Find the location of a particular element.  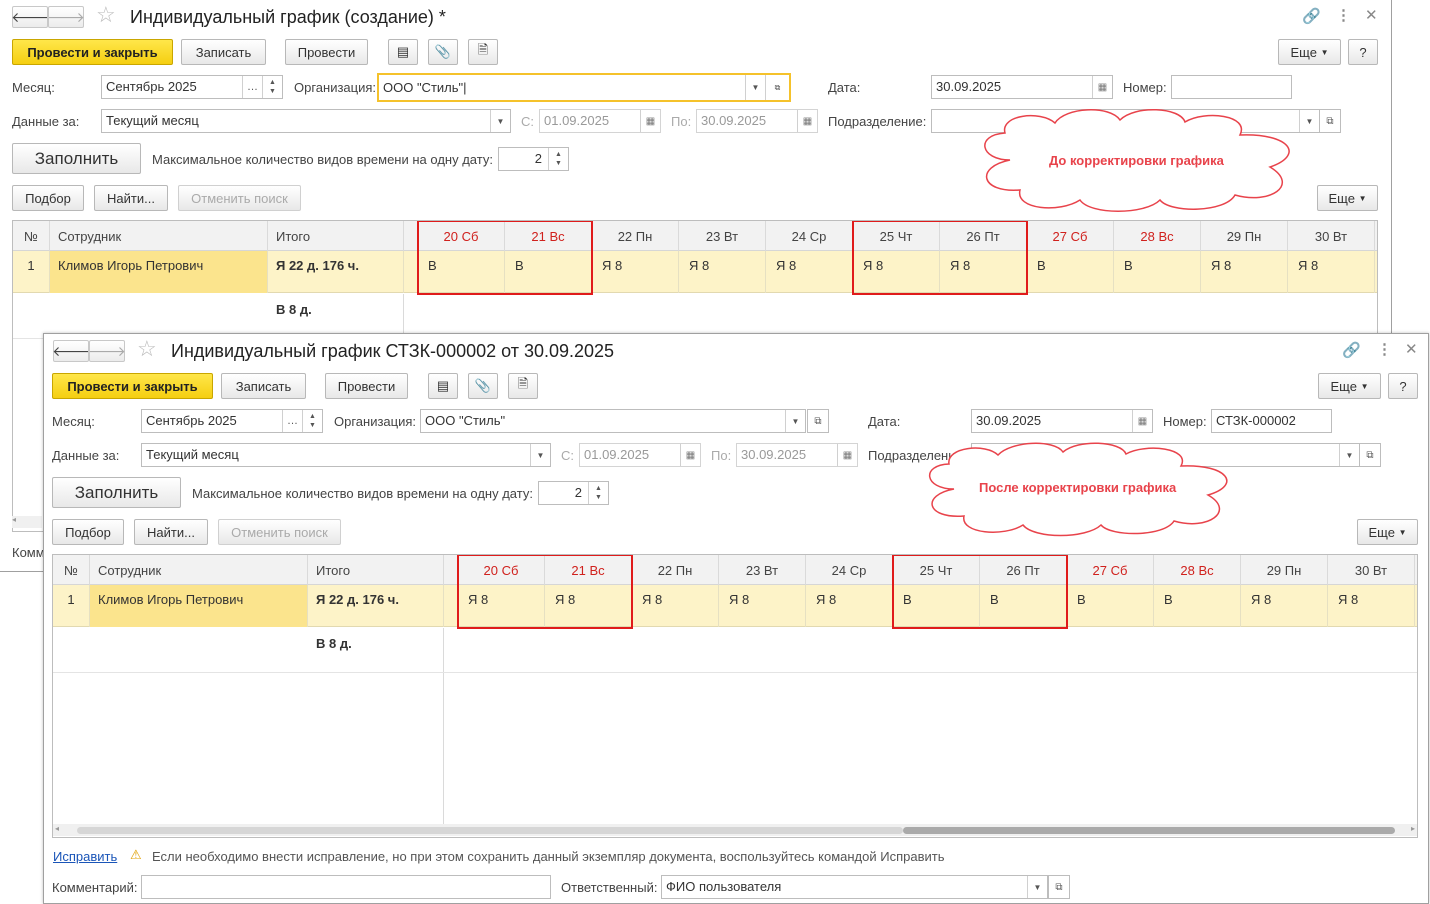

organization-field: ООО "Стиль" ▼ is located at coordinates (613, 421).